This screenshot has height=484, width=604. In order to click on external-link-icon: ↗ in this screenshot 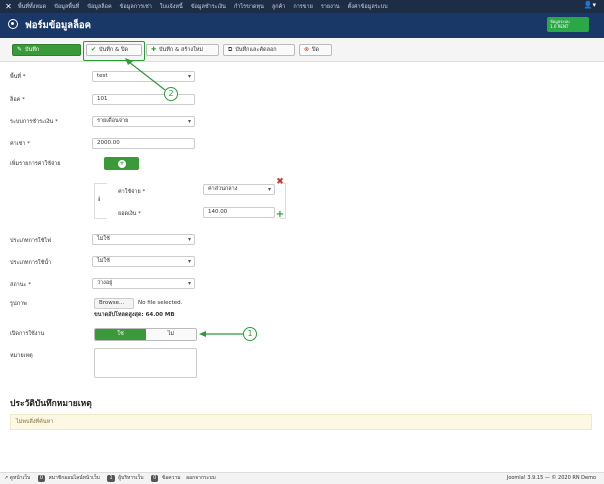, I will do `click(6, 478)`.